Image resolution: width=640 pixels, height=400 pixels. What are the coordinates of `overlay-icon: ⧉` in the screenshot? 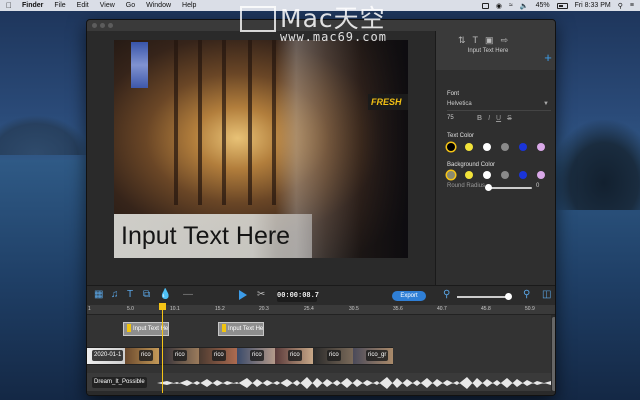 It's located at (146, 294).